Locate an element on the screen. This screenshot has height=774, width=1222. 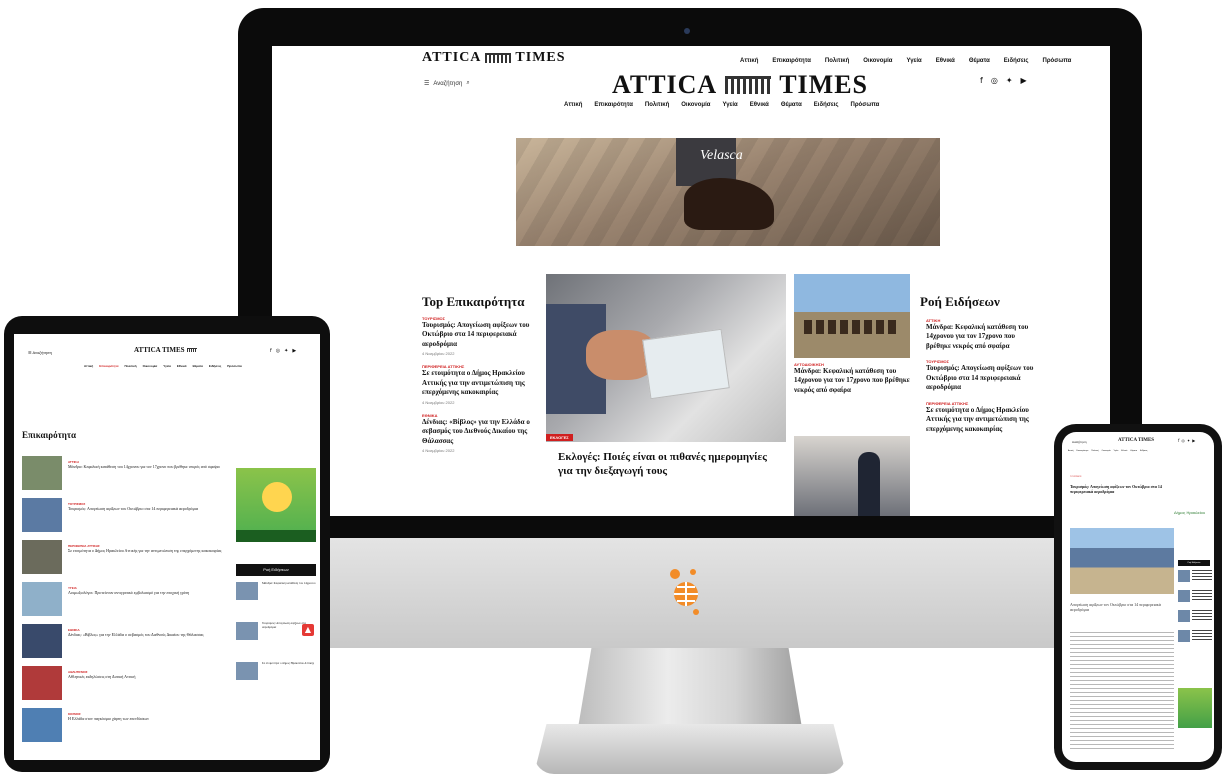
category-tag: ΤΟΥΡΙΣΜΟΣ is located at coordinates (1076, 477).